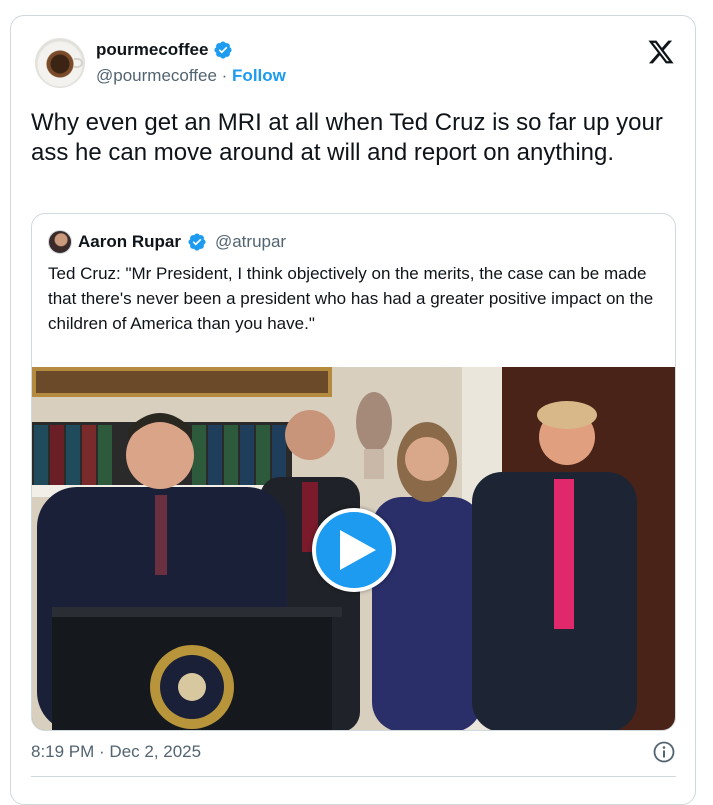  I want to click on tweet-header: pourmecoffee @pourmecoffee · Follow, so click(355, 64).